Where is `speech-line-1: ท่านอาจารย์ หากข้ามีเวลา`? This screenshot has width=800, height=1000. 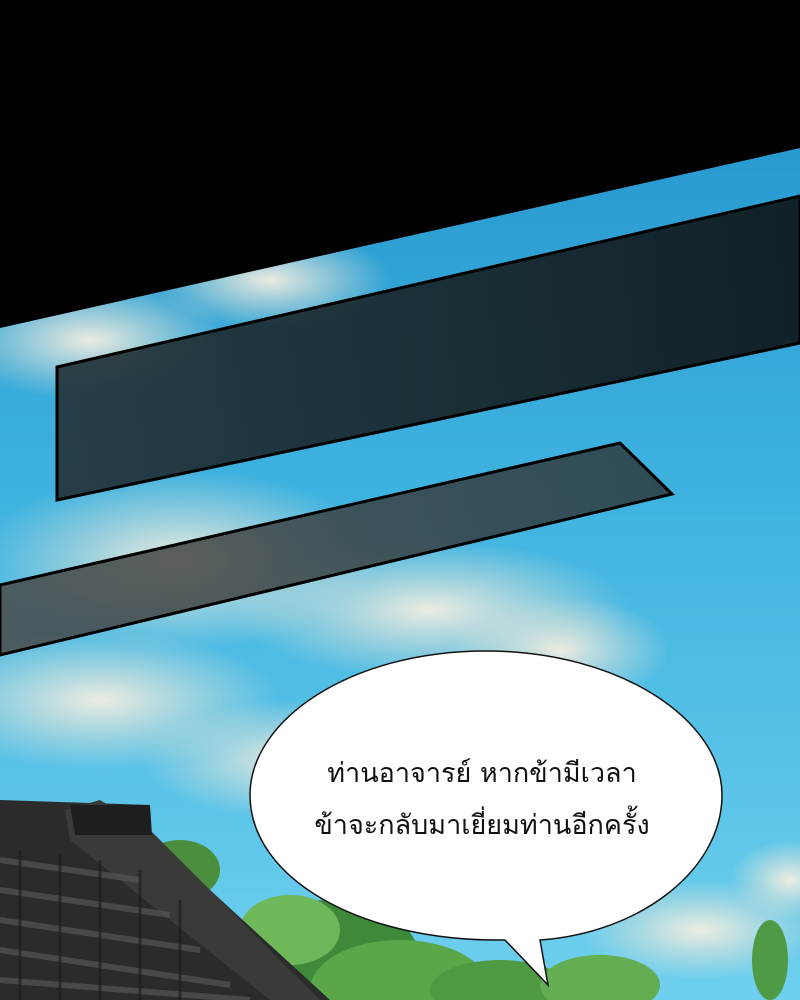 speech-line-1: ท่านอาจารย์ หากข้ามีเวลา is located at coordinates (482, 773).